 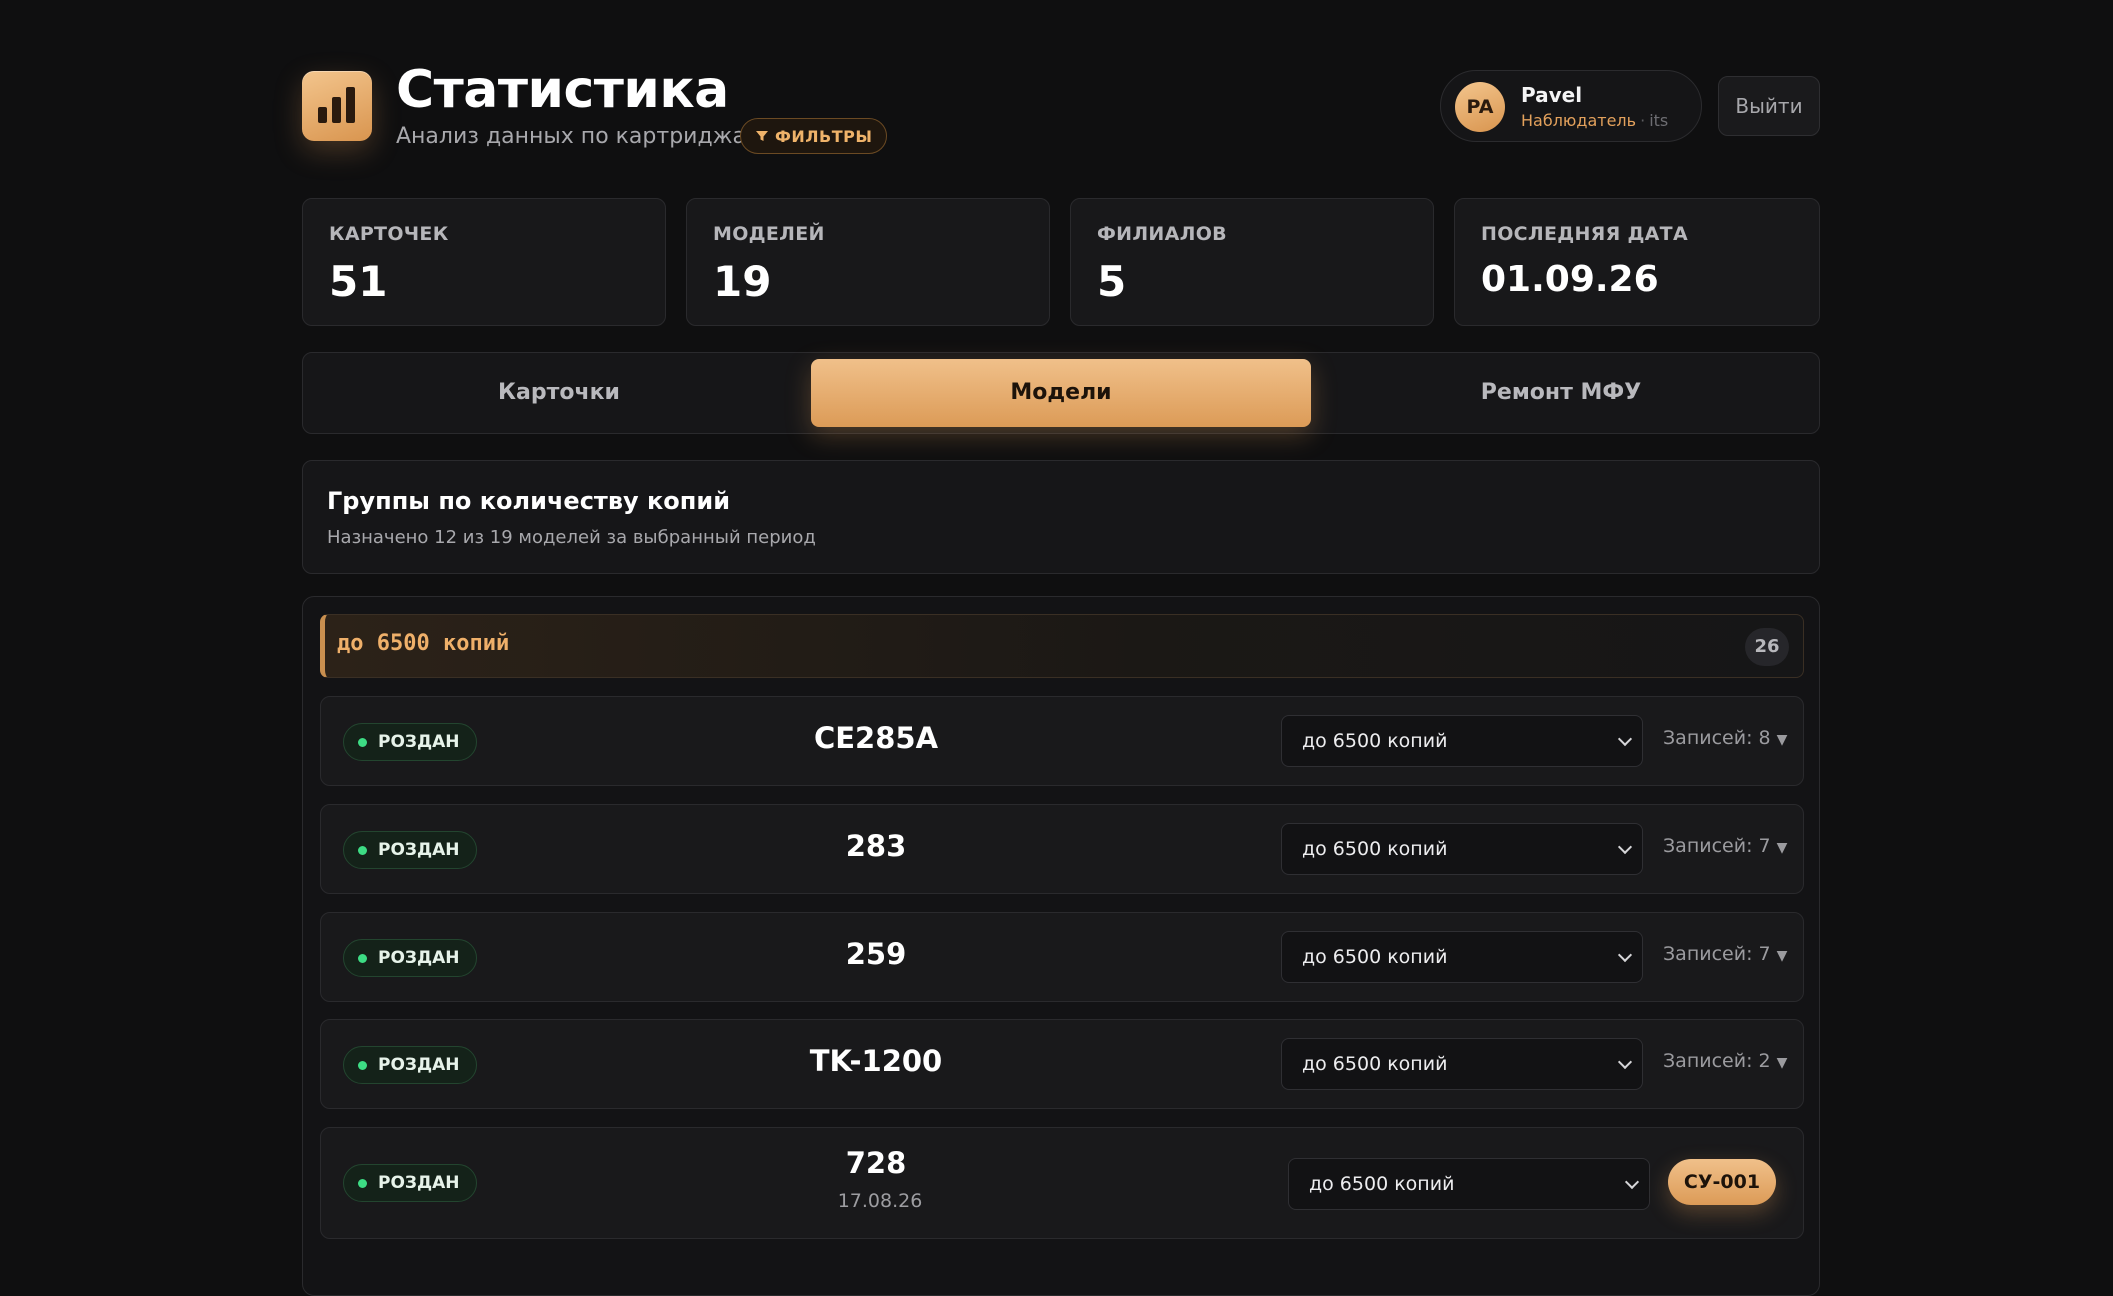 What do you see at coordinates (1062, 646) in the screenshot?
I see `group-header: до 6500 копий 26` at bounding box center [1062, 646].